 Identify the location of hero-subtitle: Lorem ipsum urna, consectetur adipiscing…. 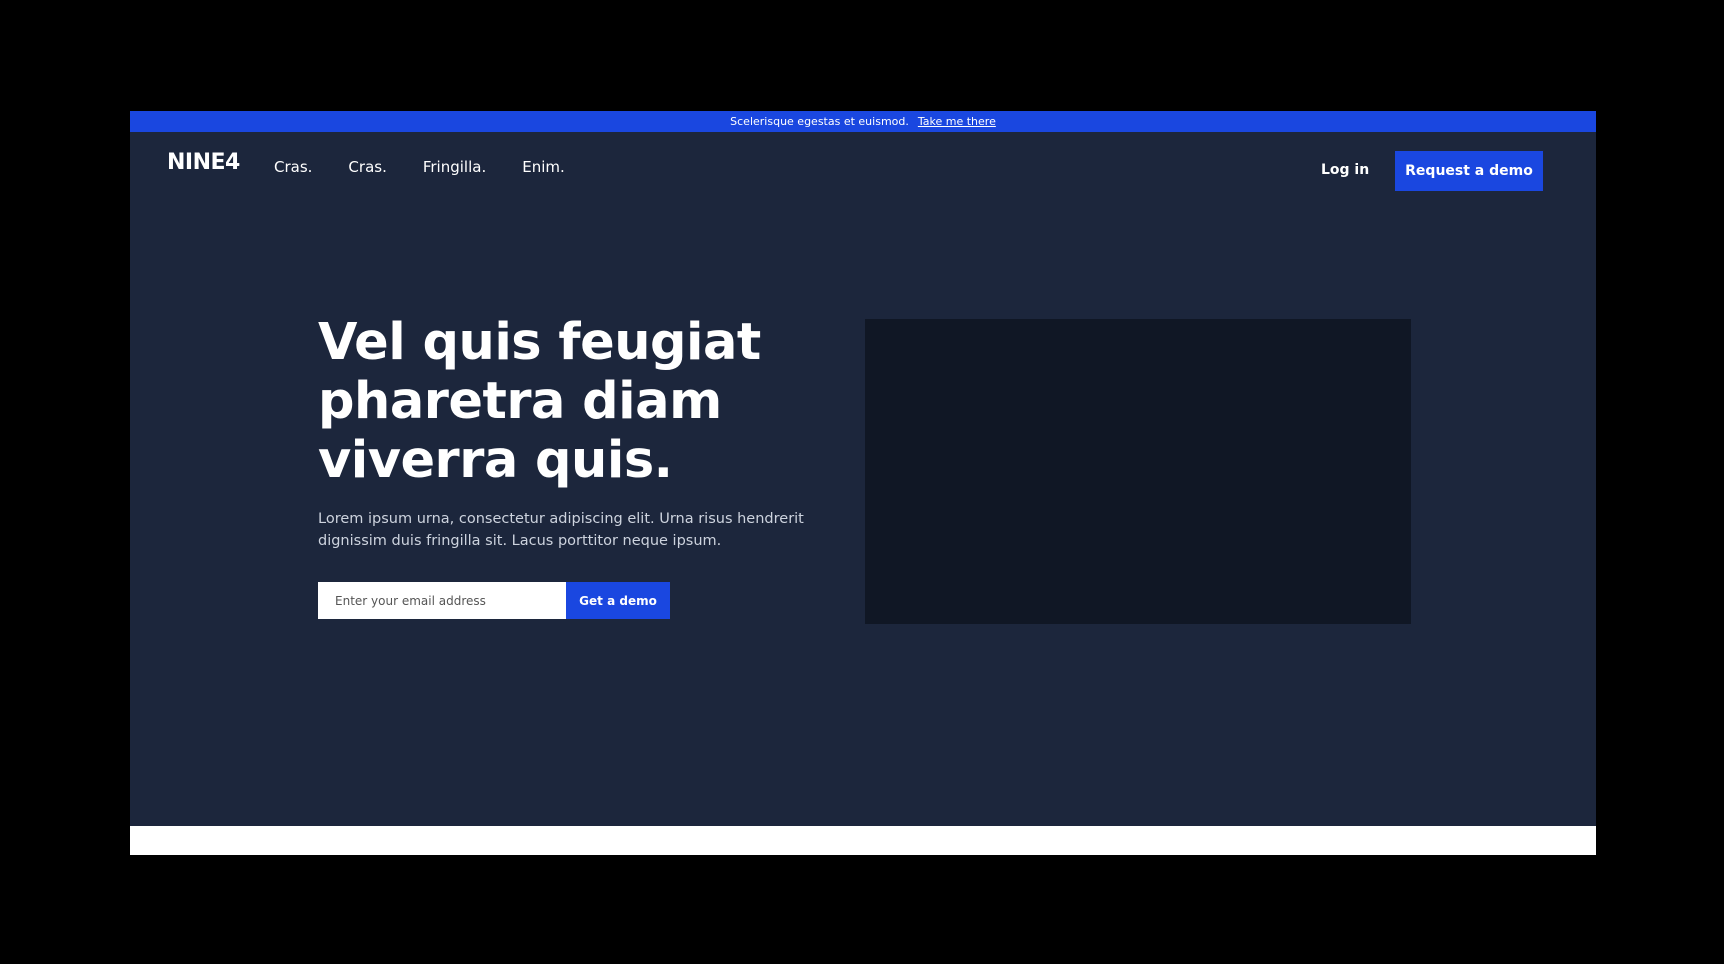
(561, 530).